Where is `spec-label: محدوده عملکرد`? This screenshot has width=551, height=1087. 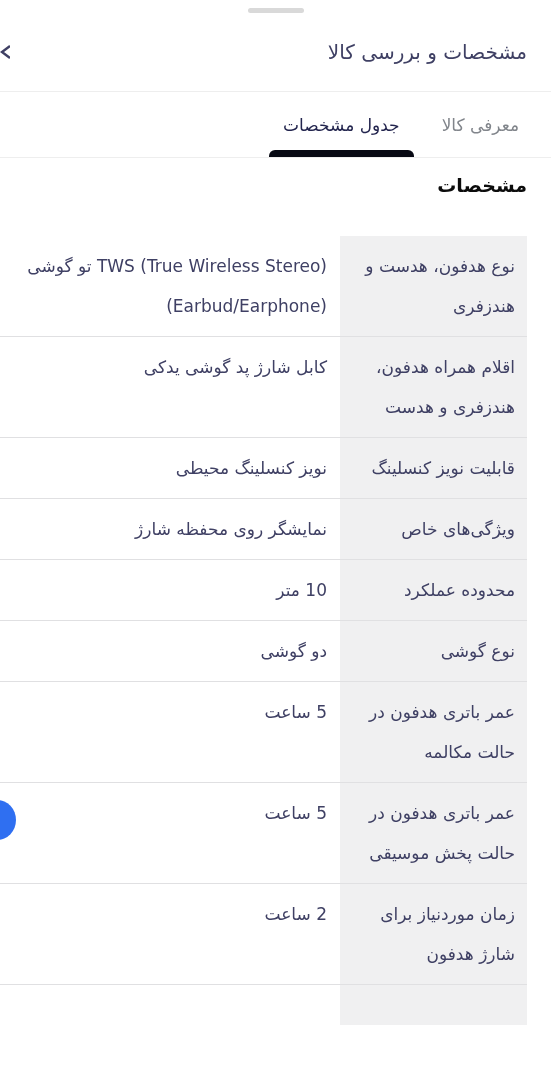 spec-label: محدوده عملکرد is located at coordinates (433, 590).